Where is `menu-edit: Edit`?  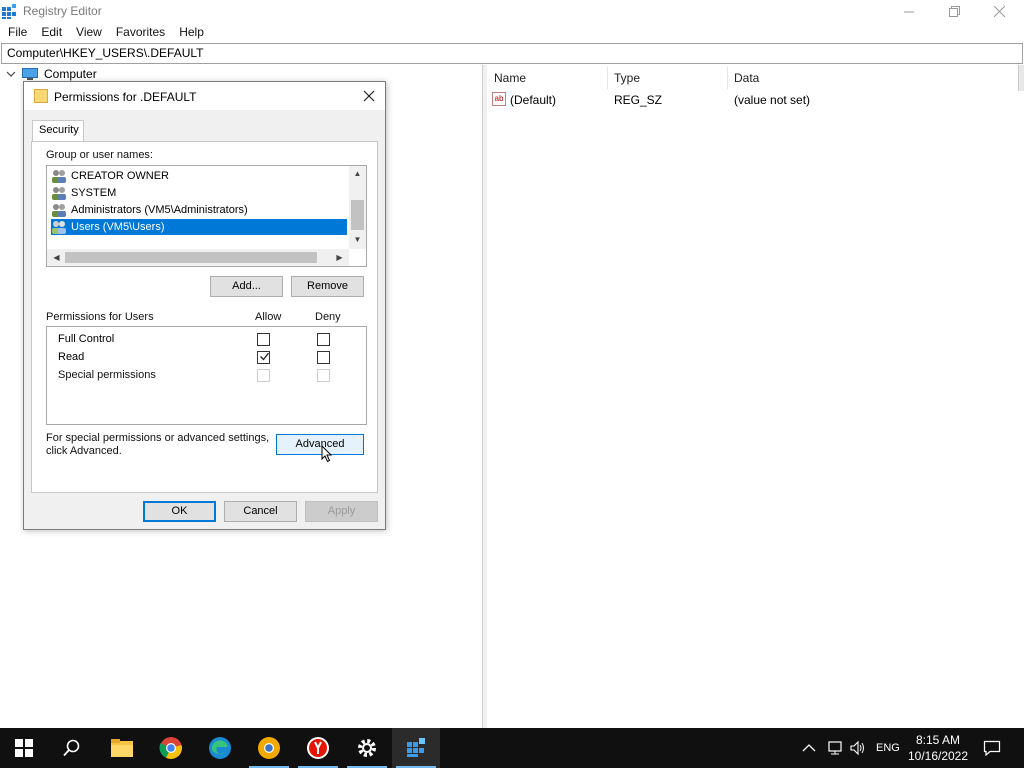 menu-edit: Edit is located at coordinates (50, 33).